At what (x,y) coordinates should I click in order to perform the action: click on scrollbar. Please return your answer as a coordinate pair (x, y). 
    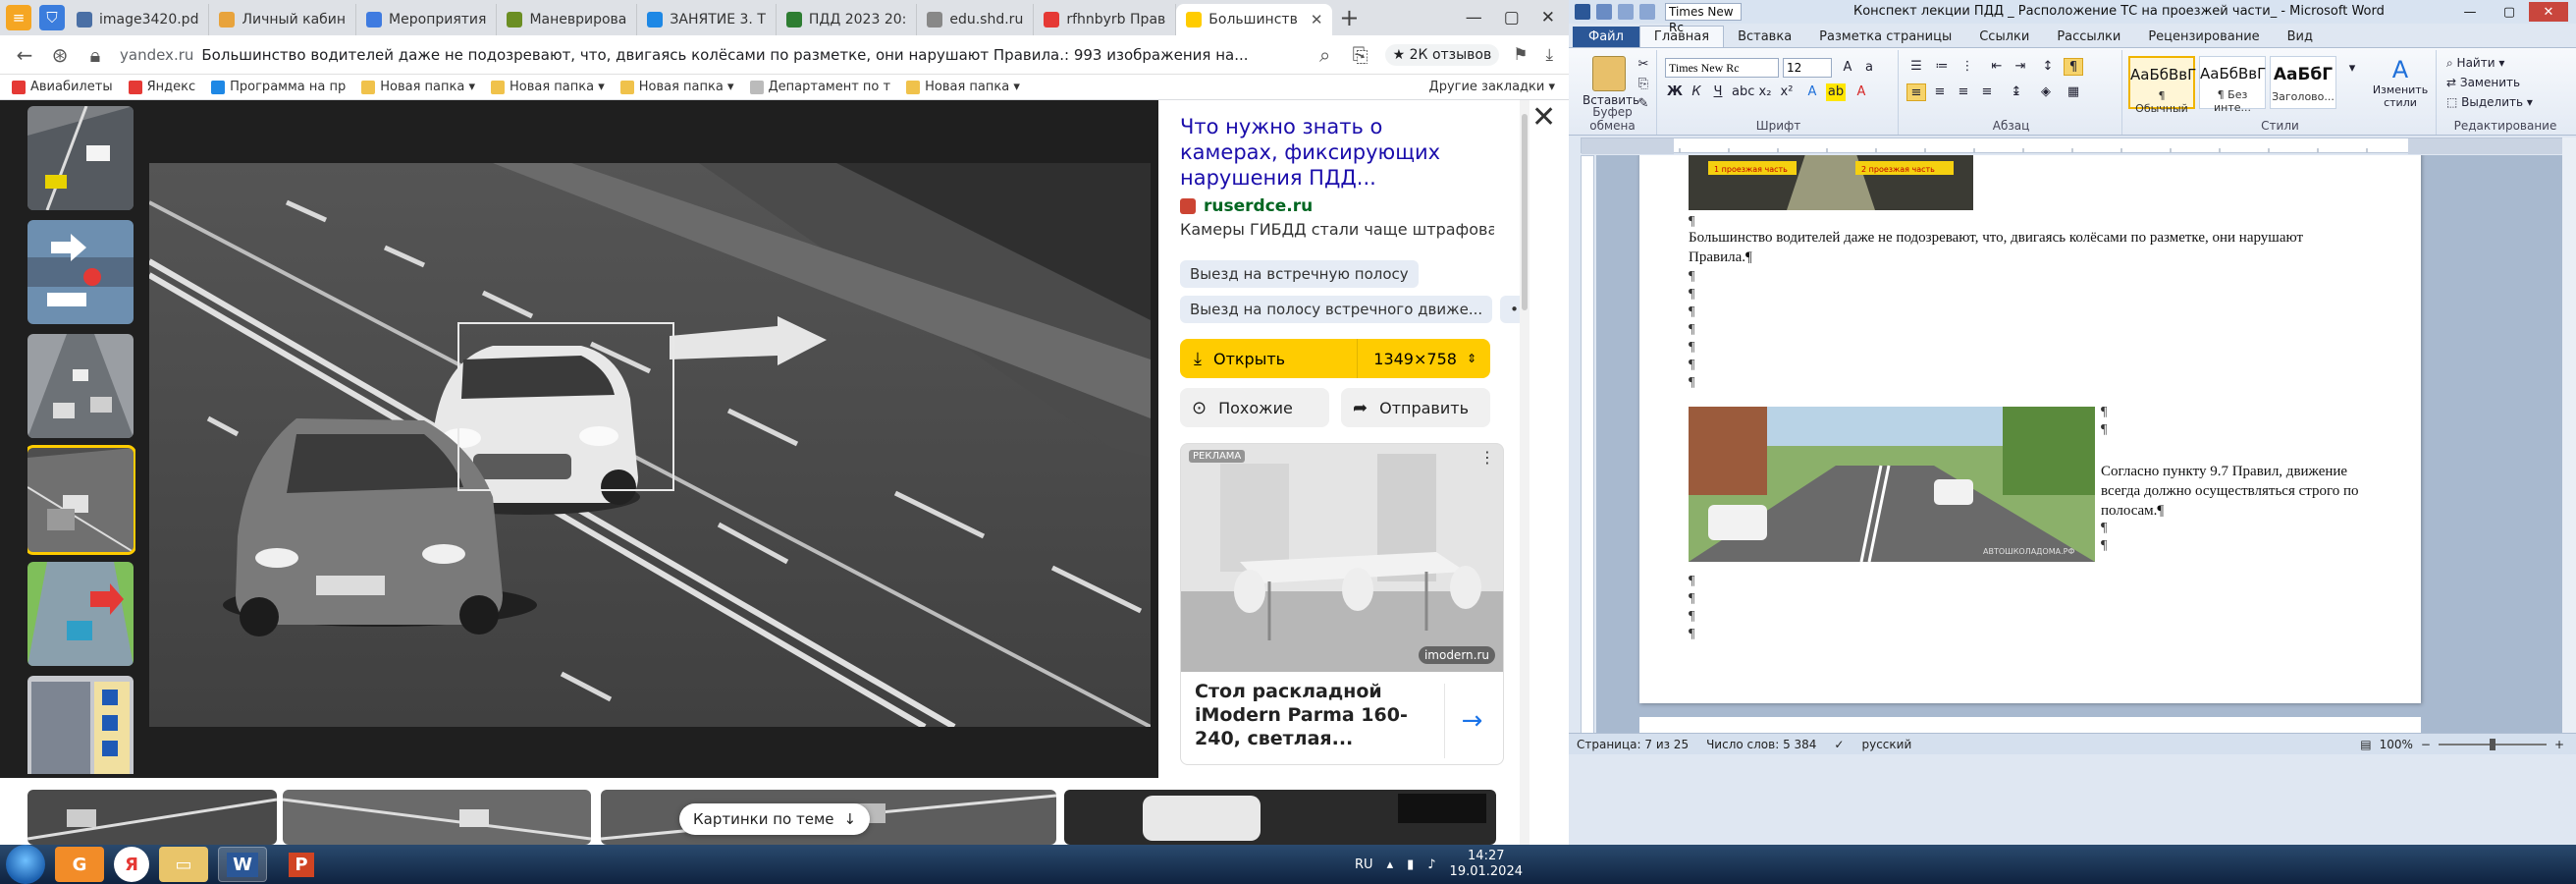
    Looking at the image, I should click on (1525, 472).